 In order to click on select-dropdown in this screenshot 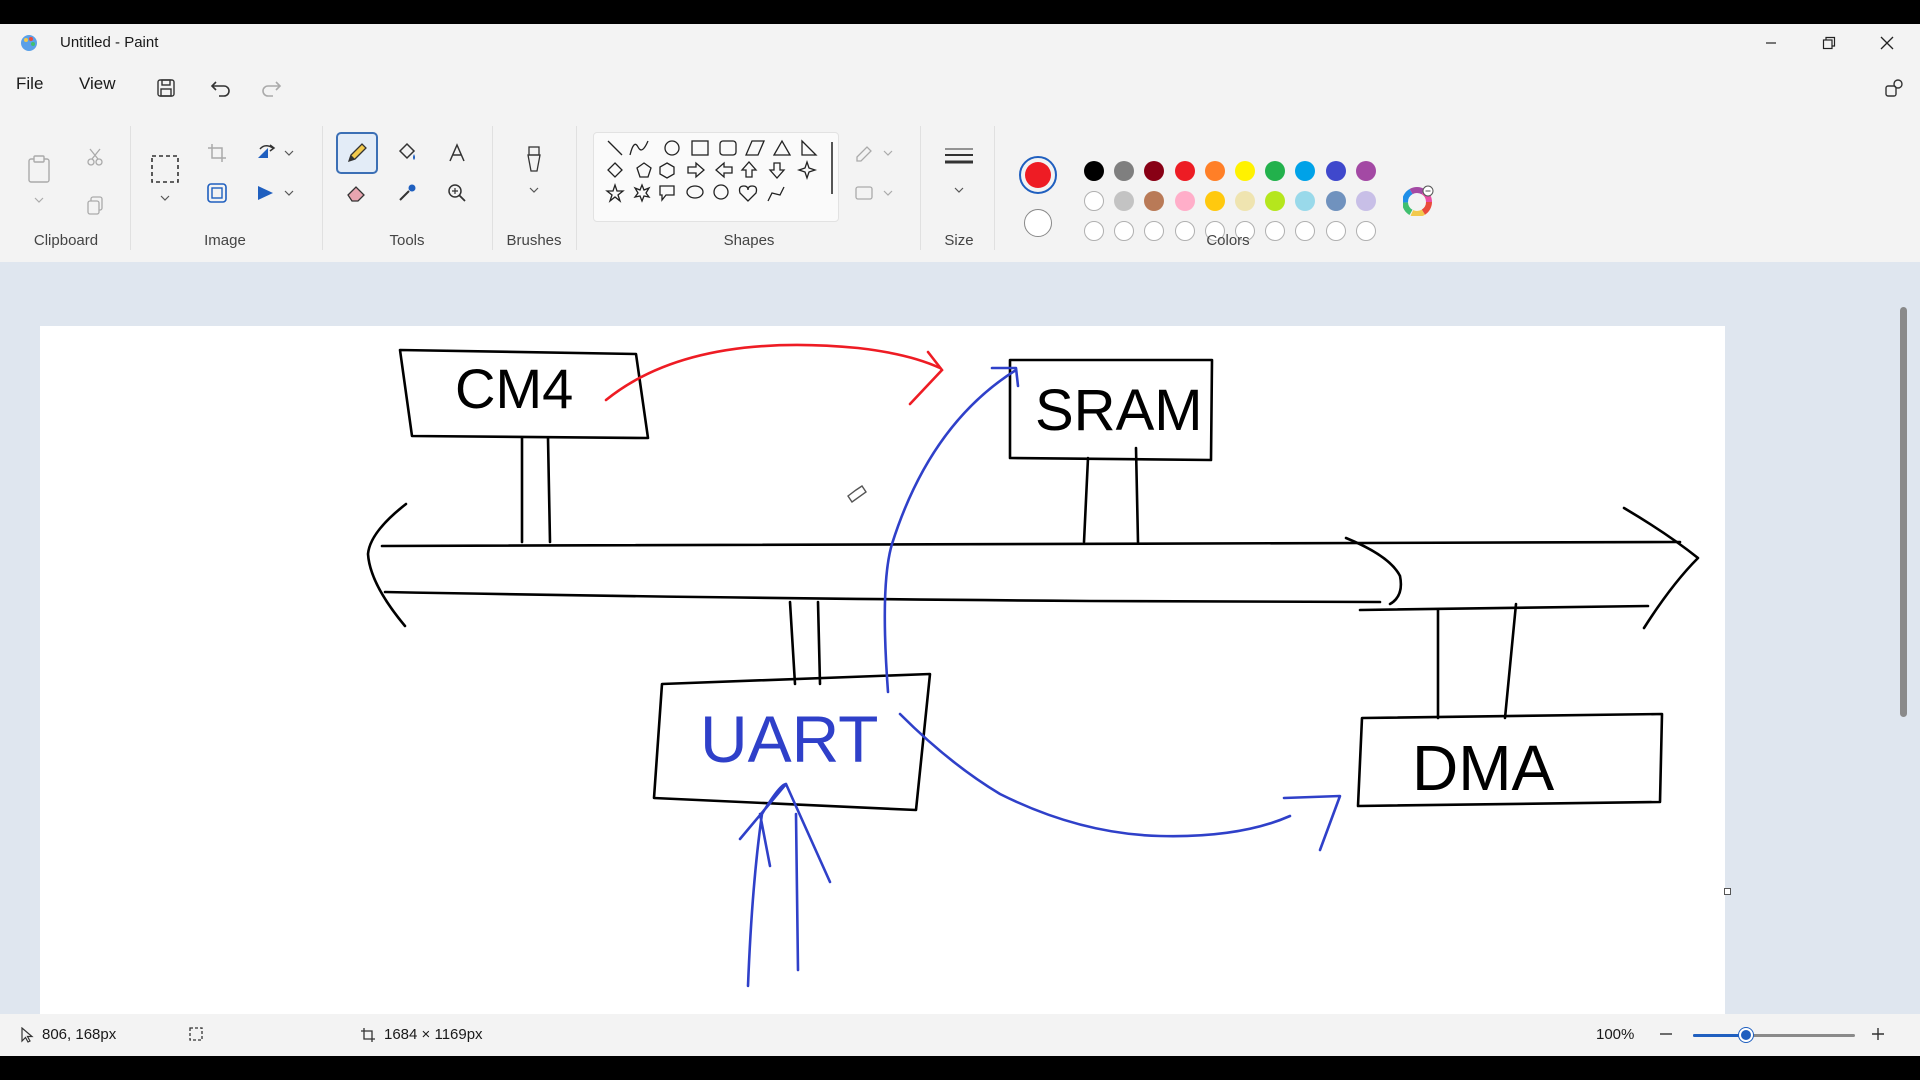, I will do `click(165, 198)`.